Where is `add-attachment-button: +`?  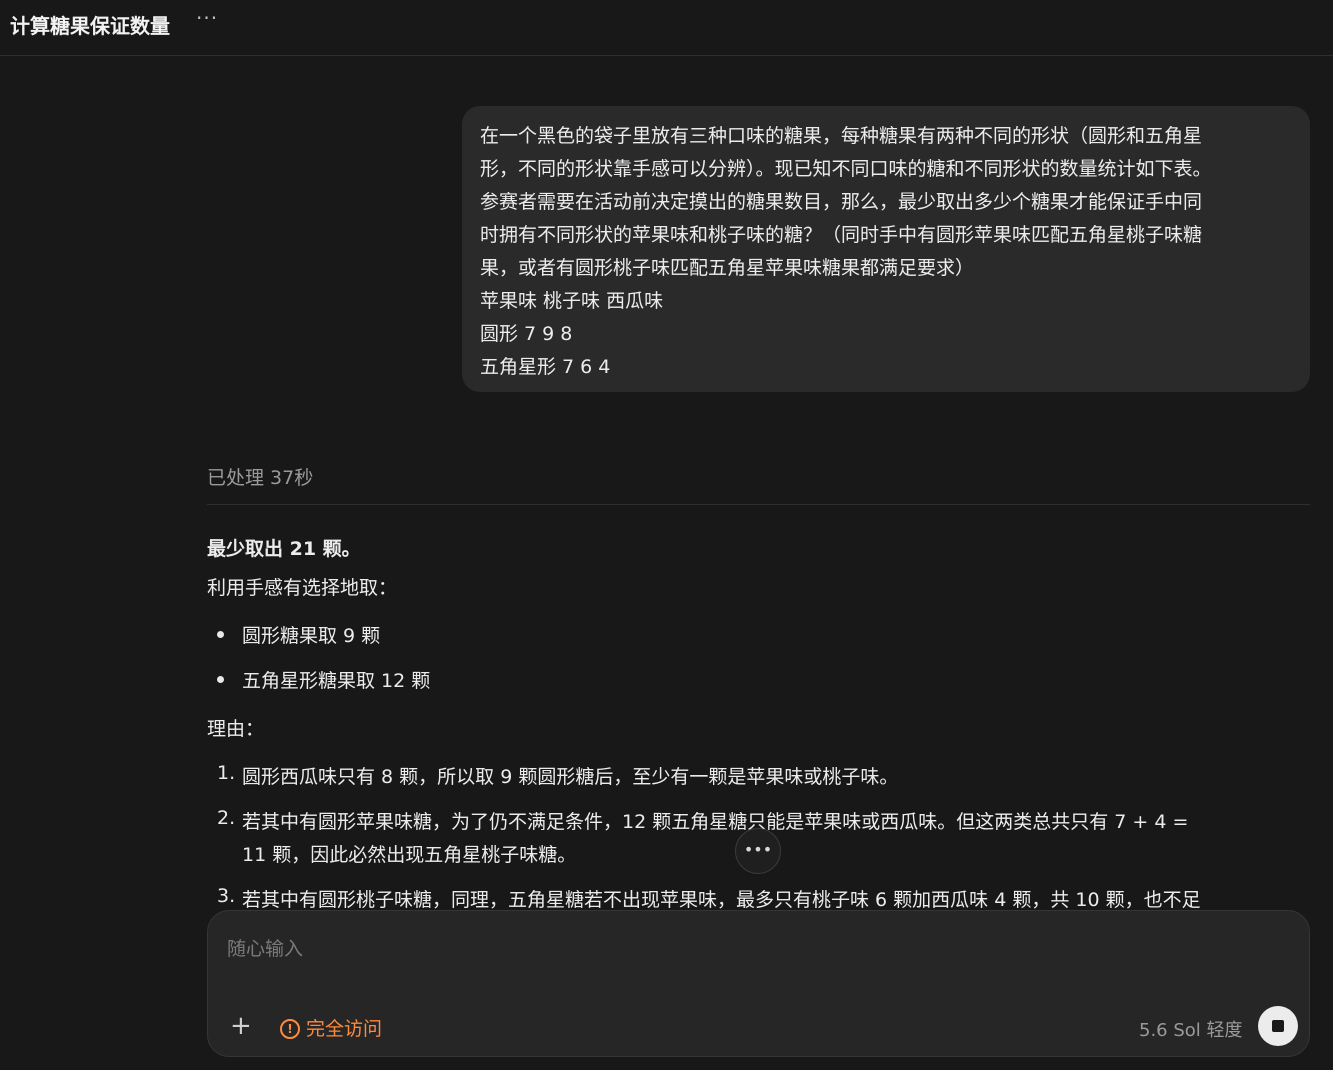
add-attachment-button: + is located at coordinates (241, 1026).